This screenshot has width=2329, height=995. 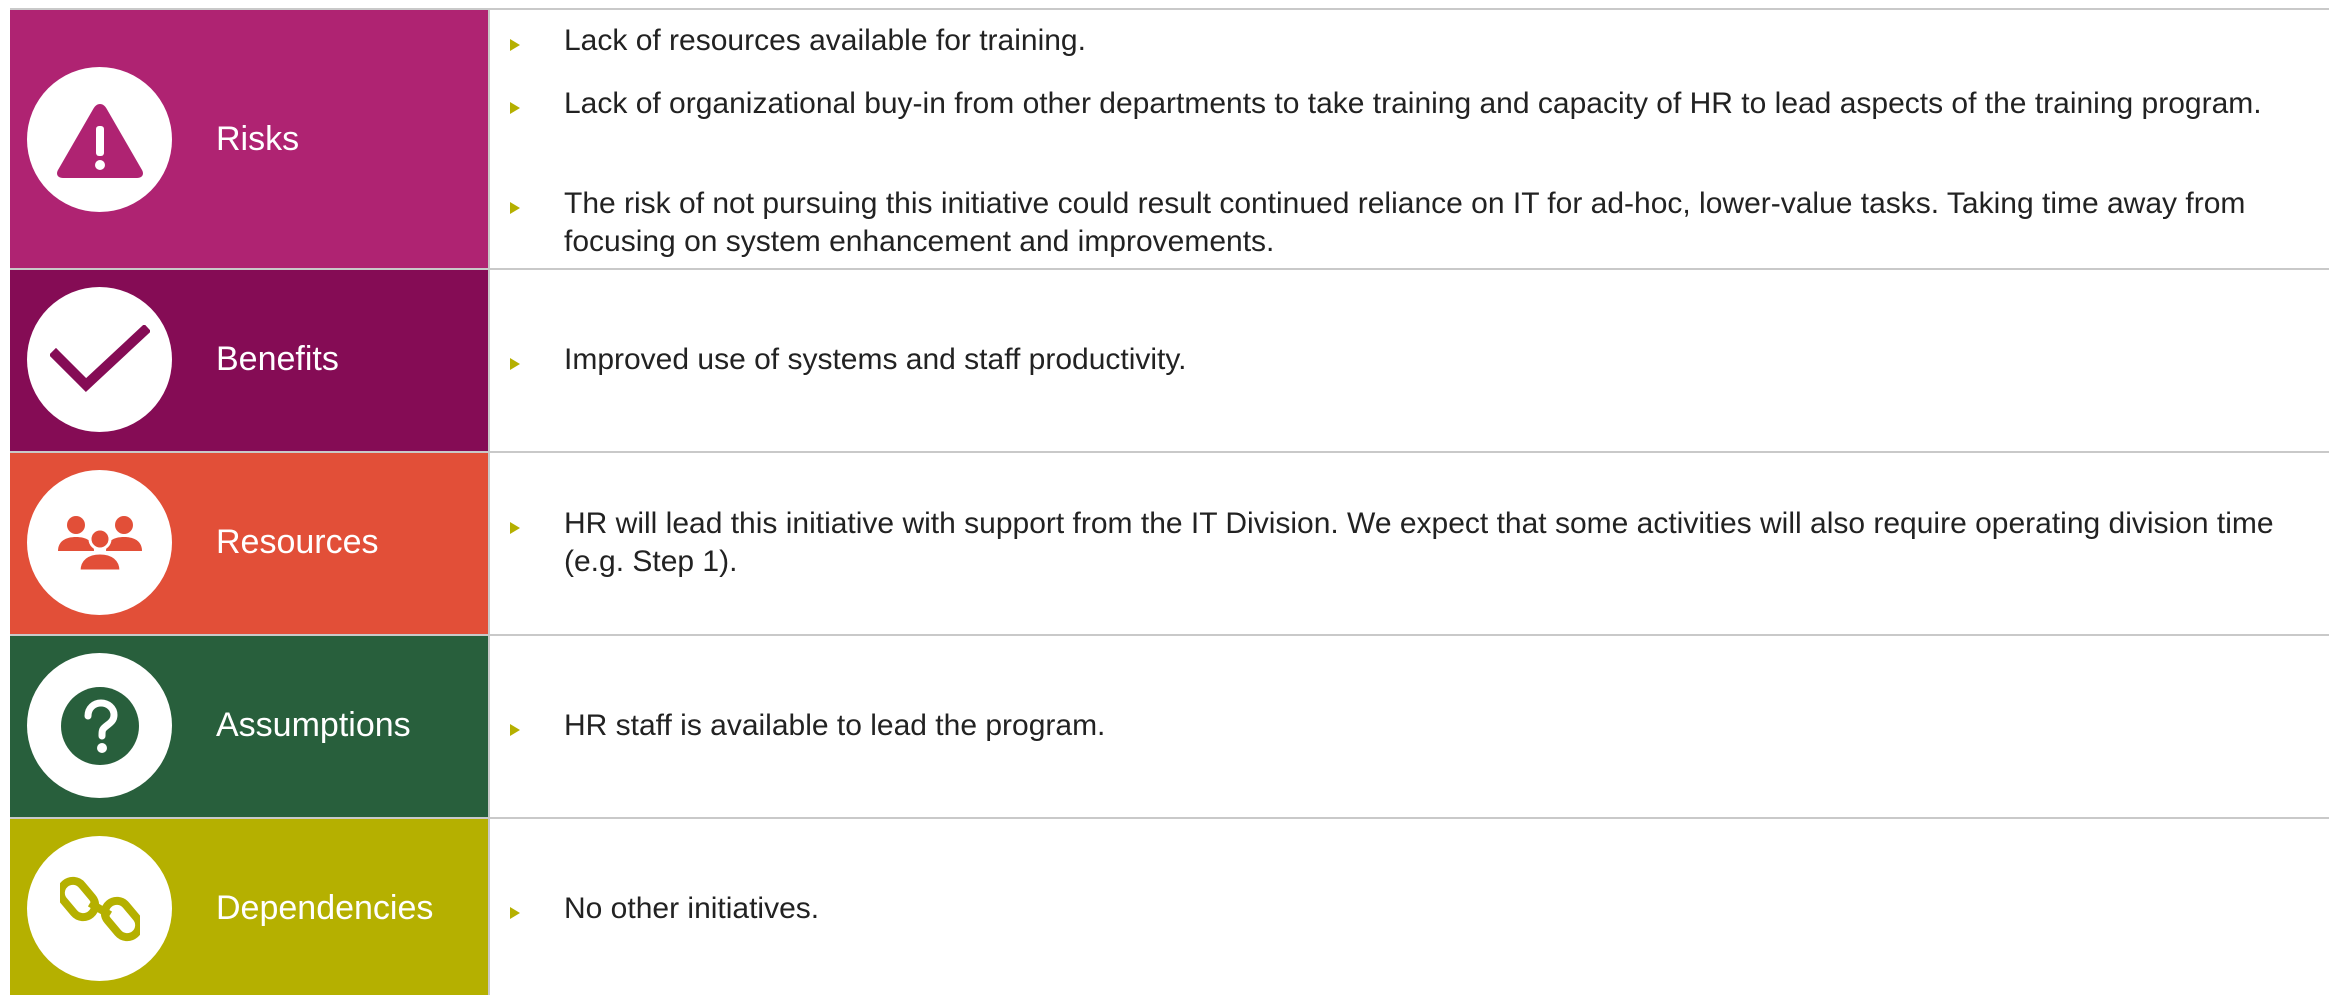 I want to click on risks-label-cell: Risks, so click(x=250, y=139).